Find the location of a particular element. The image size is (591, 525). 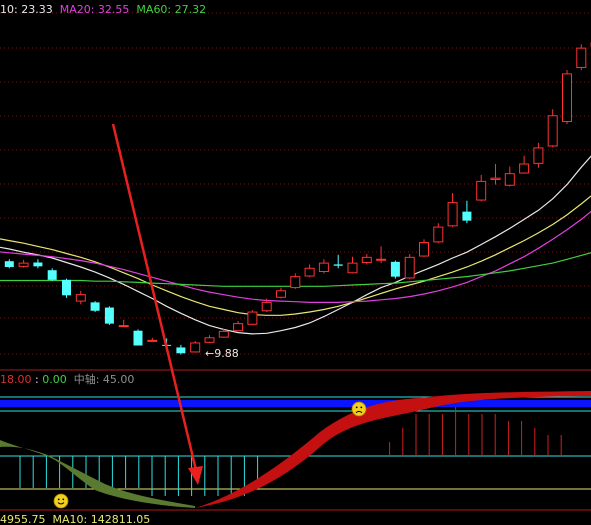

legend-top: 10: 23.33 MA20: 32.55 MA60: 27.32 is located at coordinates (103, 9).